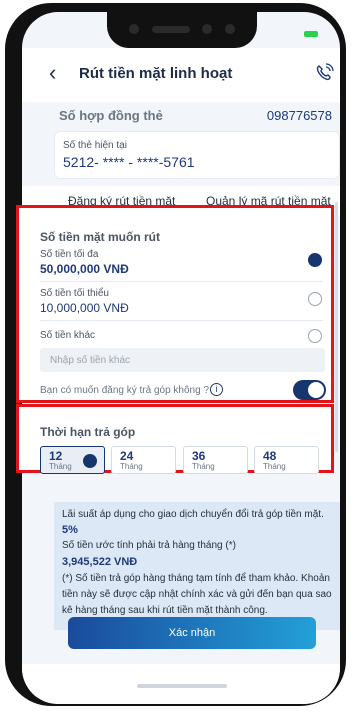  I want to click on max-amount-label: Số tiền tối đa, so click(69, 254).